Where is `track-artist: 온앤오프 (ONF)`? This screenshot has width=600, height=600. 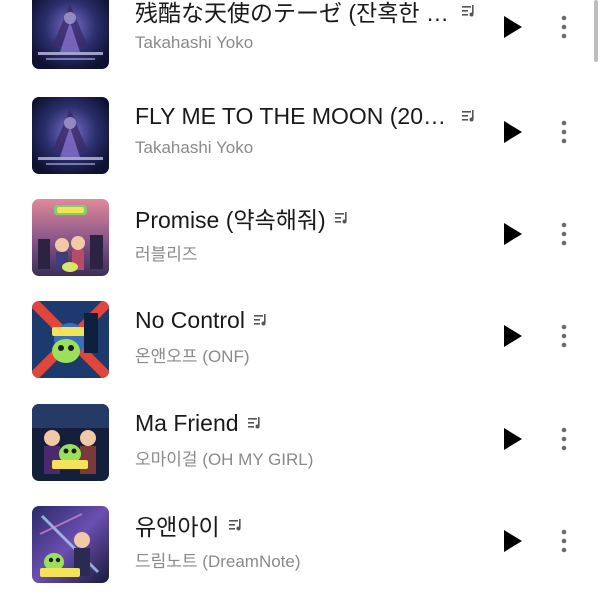
track-artist: 온앤오프 (ONF) is located at coordinates (192, 356).